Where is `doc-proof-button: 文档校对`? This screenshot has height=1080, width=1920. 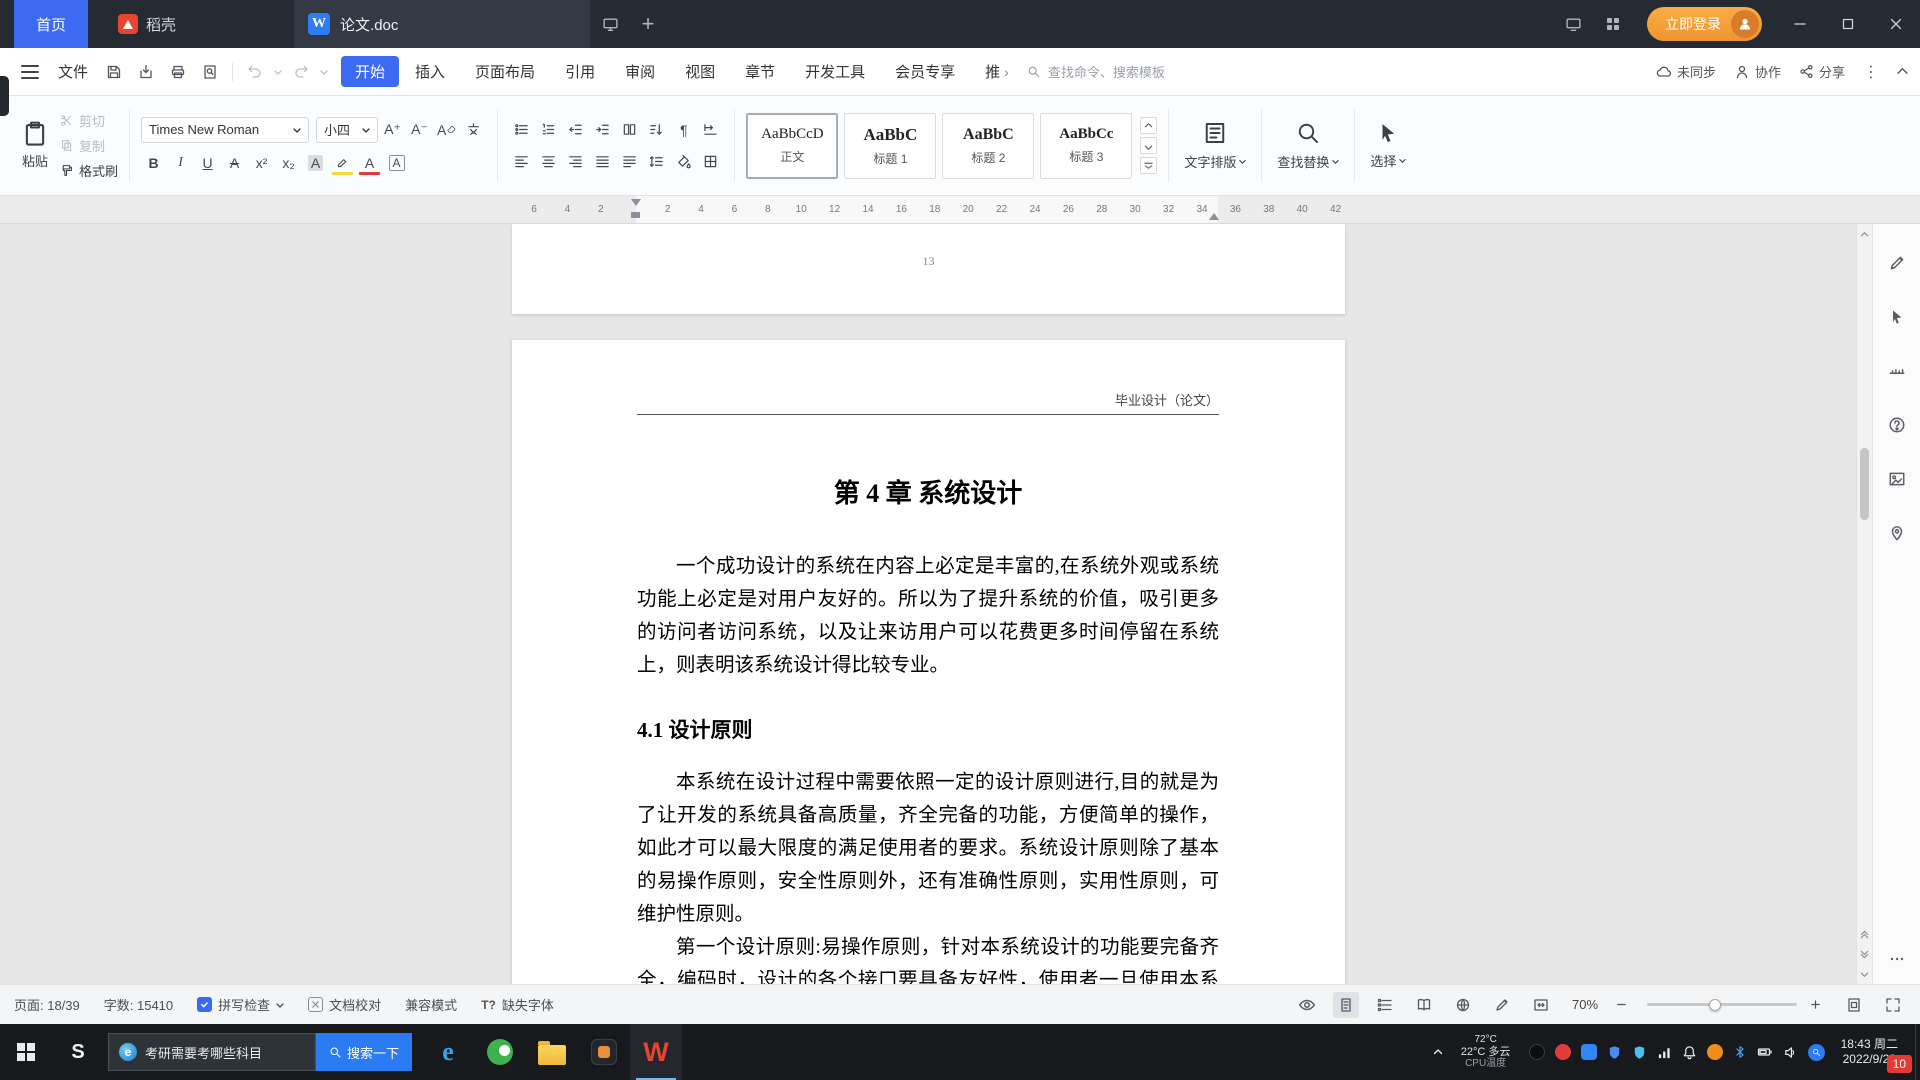
doc-proof-button: 文档校对 is located at coordinates (344, 1004).